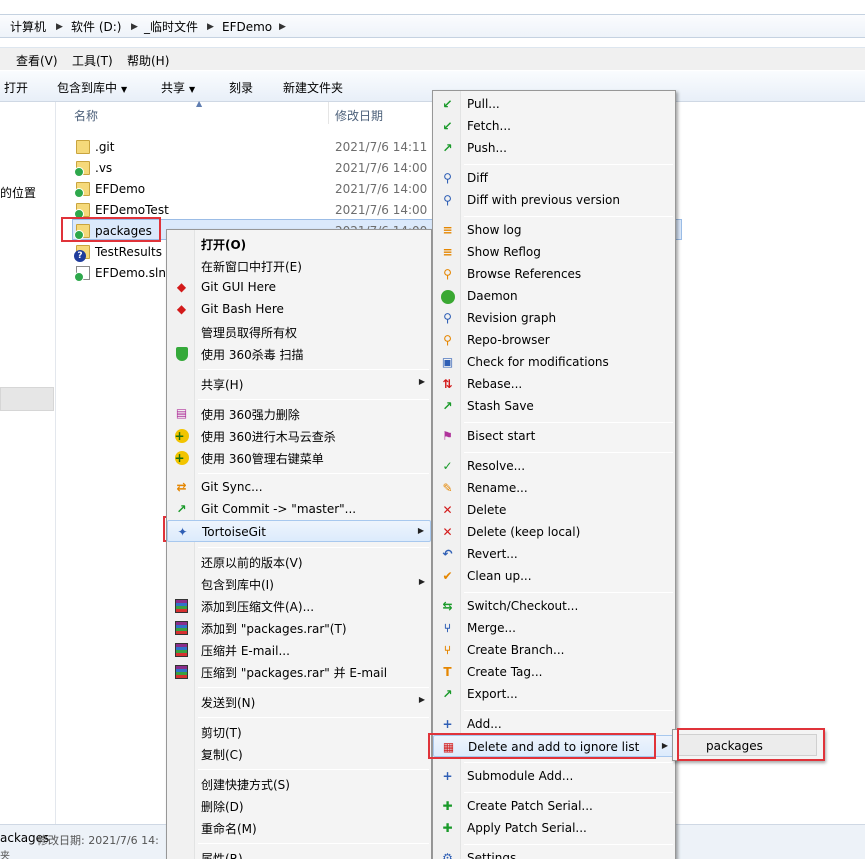  What do you see at coordinates (554, 296) in the screenshot?
I see `tortoisegit-menu-item: Daemon` at bounding box center [554, 296].